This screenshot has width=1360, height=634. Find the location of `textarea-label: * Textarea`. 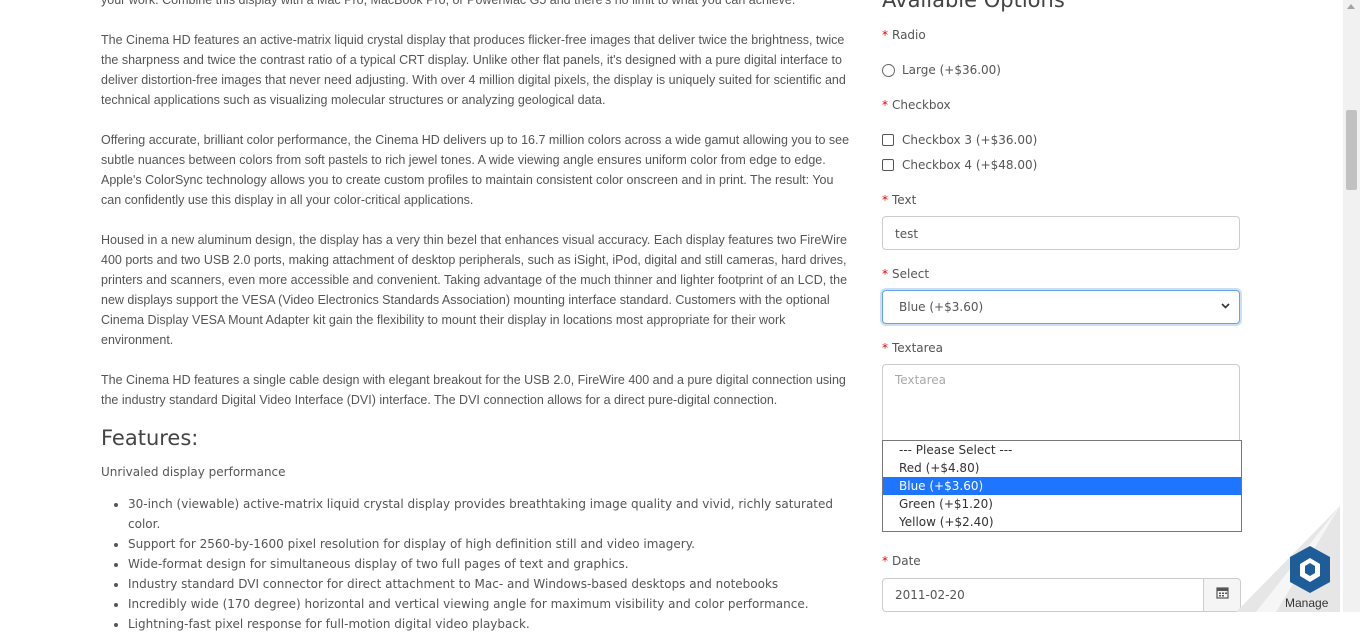

textarea-label: * Textarea is located at coordinates (913, 348).